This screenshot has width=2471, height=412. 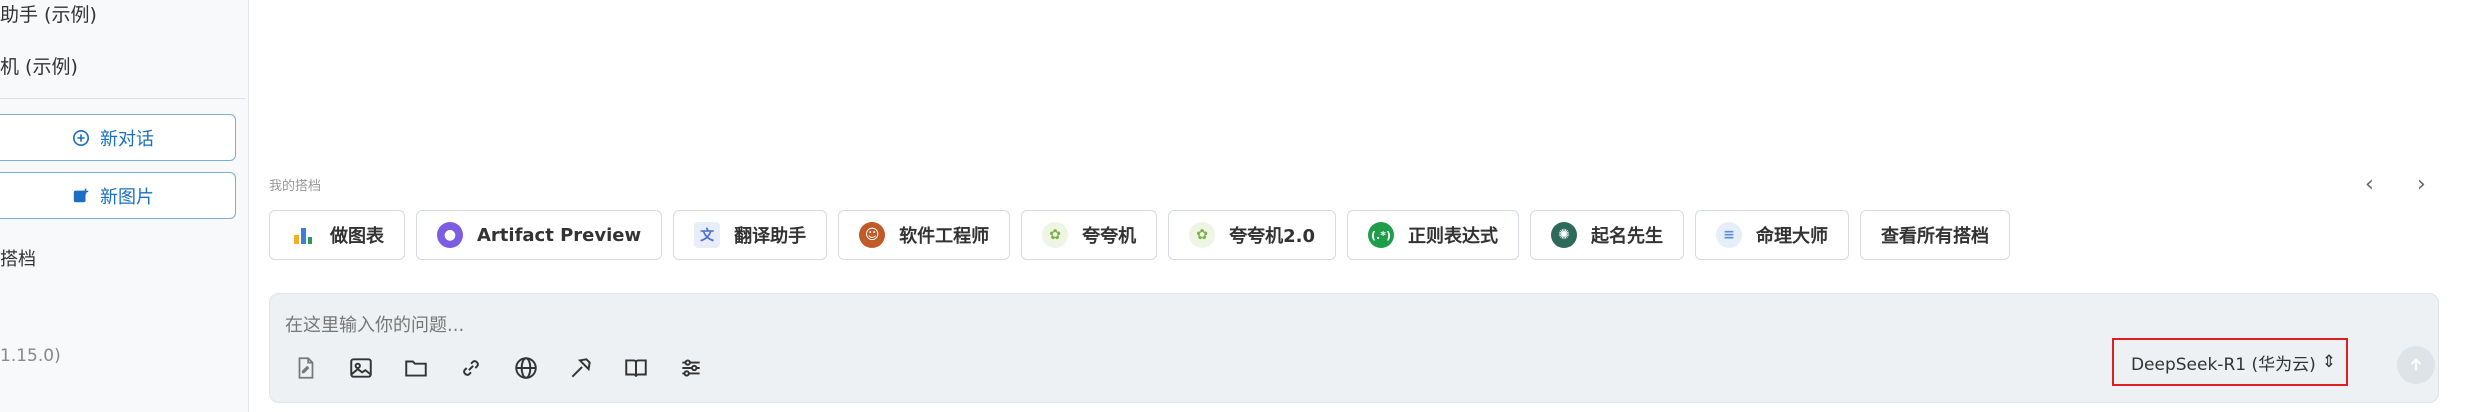 I want to click on chip-label: 做图表, so click(x=357, y=236).